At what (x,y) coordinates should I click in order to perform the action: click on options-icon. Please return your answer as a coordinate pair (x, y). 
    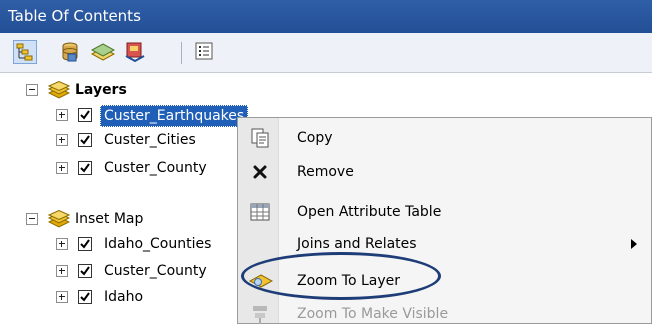
    Looking at the image, I should click on (205, 52).